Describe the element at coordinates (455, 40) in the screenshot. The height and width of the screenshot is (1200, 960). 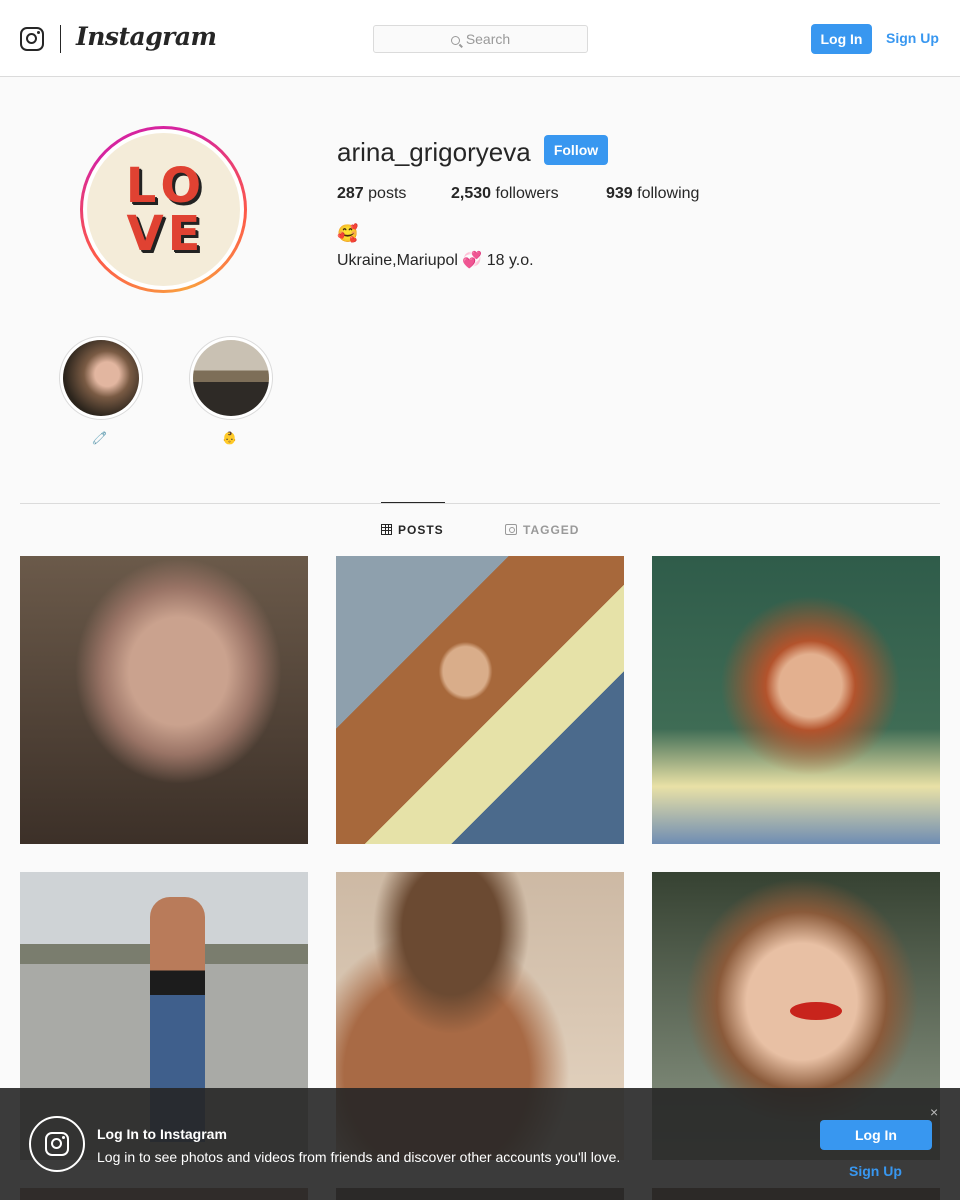
I see `search-icon` at that location.